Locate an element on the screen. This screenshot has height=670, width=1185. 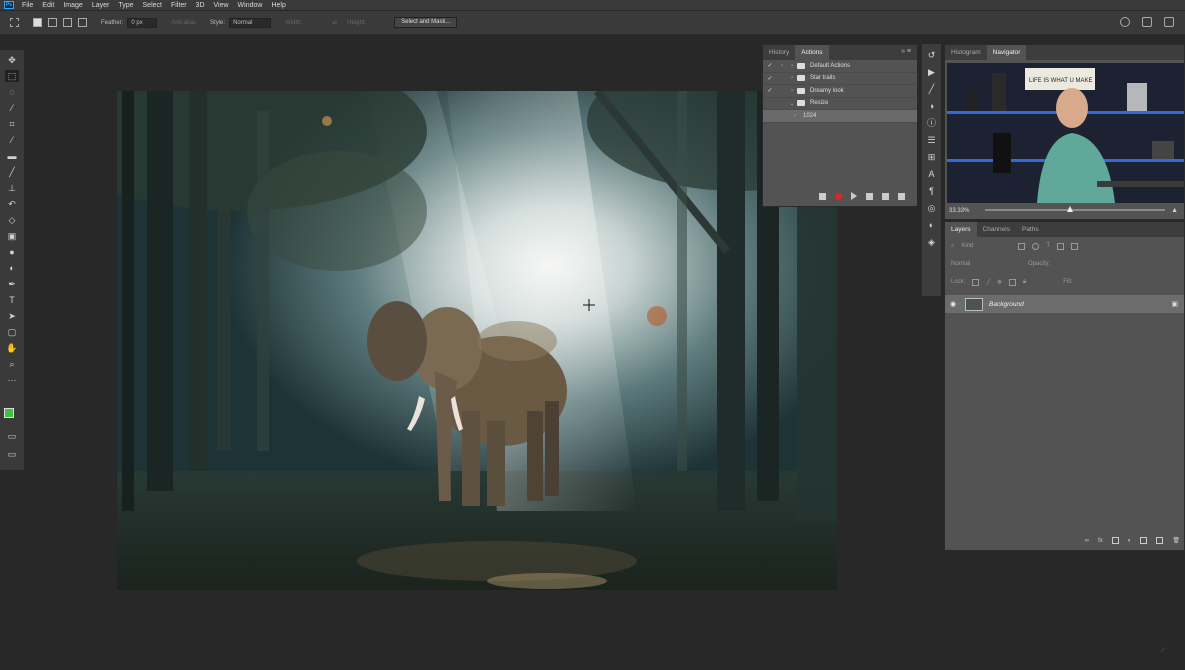
magic-wand-tool-icon: ⁄ is located at coordinates (12, 108).